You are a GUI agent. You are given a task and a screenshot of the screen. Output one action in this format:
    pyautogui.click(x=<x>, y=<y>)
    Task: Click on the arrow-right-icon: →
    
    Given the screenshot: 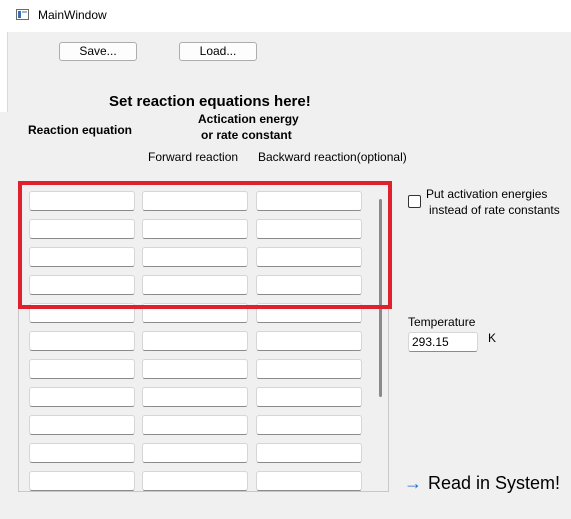 What is the action you would take?
    pyautogui.click(x=413, y=483)
    